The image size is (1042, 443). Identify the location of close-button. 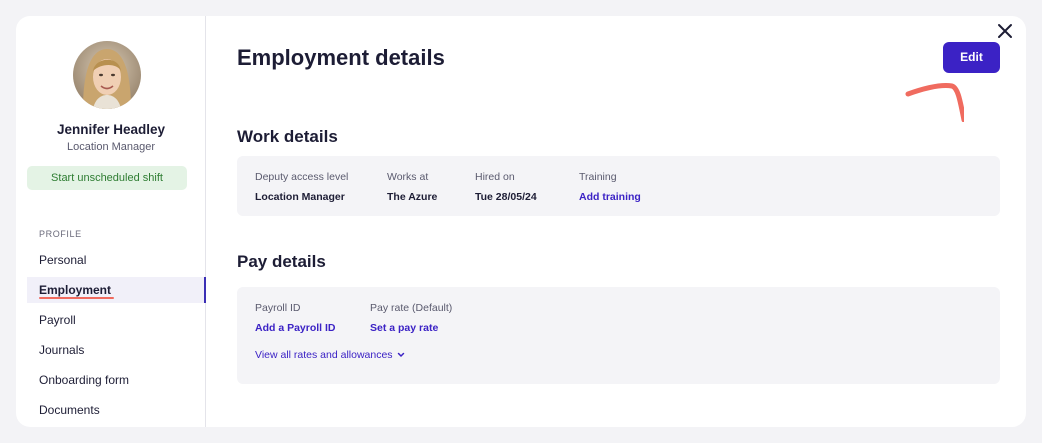
(1005, 31).